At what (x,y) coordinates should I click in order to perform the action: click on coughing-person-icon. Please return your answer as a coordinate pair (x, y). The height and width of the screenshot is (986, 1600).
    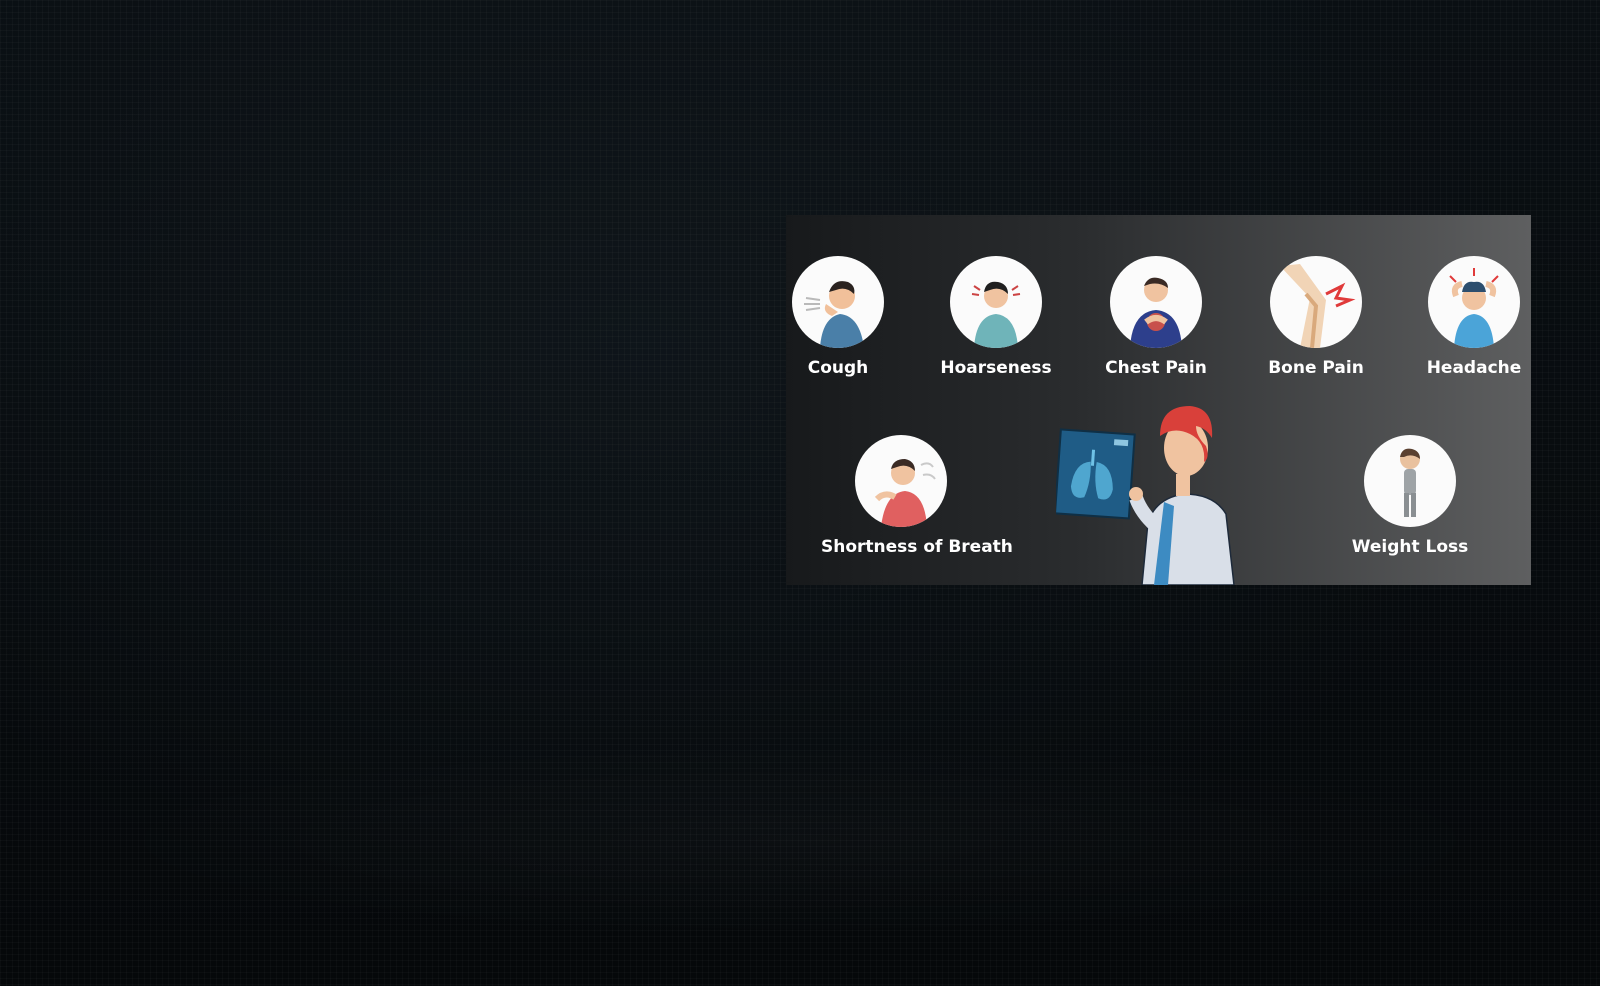
    Looking at the image, I should click on (838, 302).